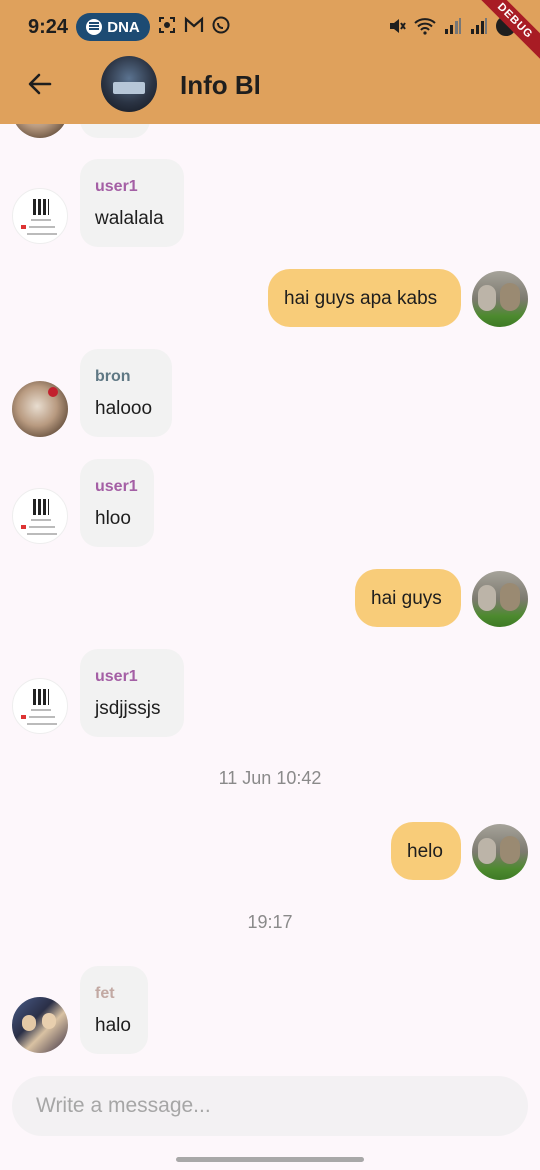 Image resolution: width=540 pixels, height=1170 pixels. I want to click on spotify-pill: DNA, so click(113, 27).